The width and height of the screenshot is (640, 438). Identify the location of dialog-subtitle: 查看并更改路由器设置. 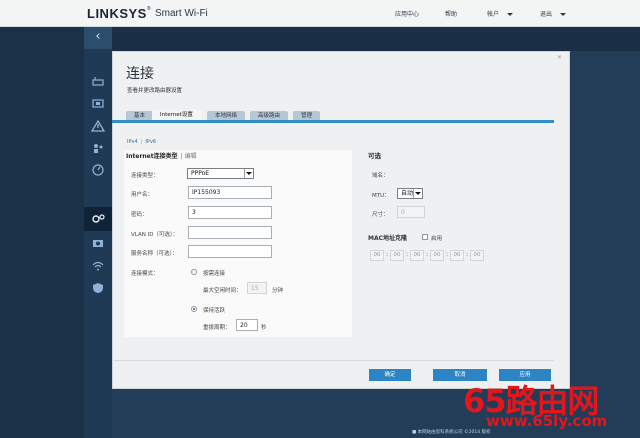
(155, 91).